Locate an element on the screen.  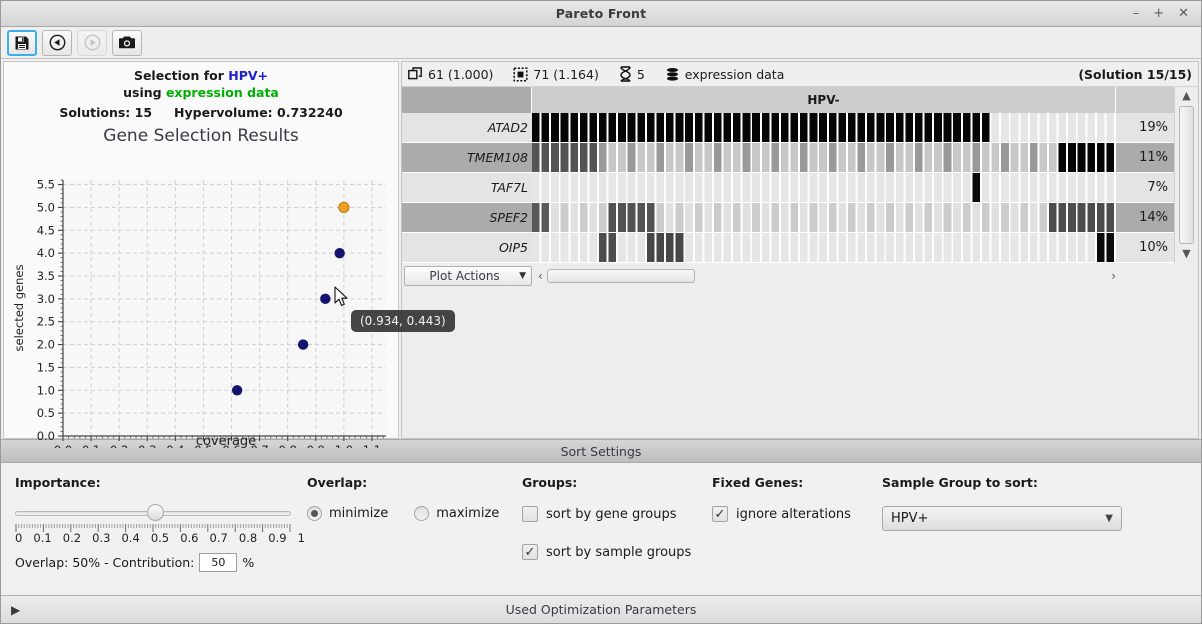
scroll-up-icon: ▲ is located at coordinates (1186, 96).